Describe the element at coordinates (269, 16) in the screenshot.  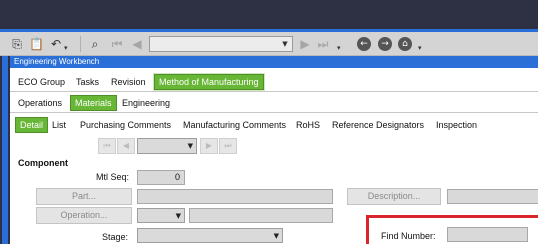
I see `app-title-bar` at that location.